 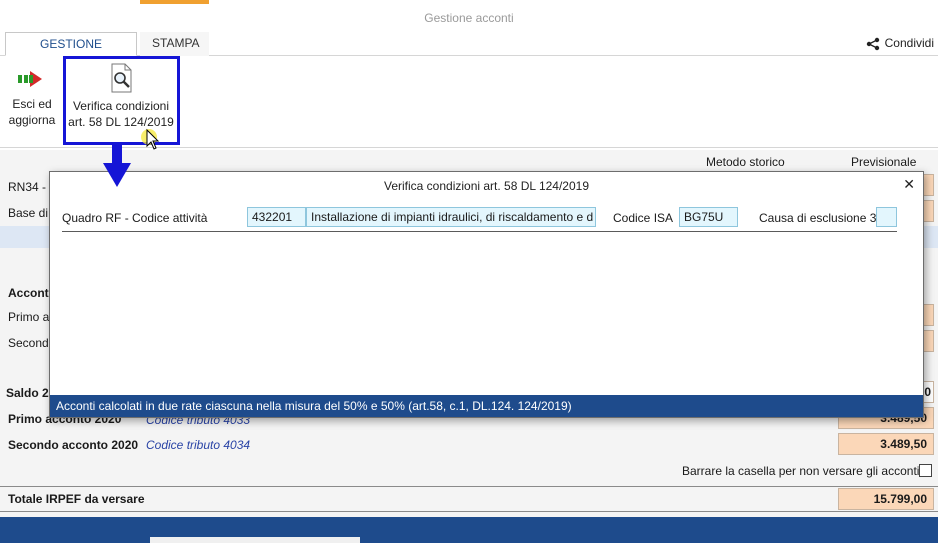 What do you see at coordinates (30, 79) in the screenshot?
I see `exit-arrow-icon` at bounding box center [30, 79].